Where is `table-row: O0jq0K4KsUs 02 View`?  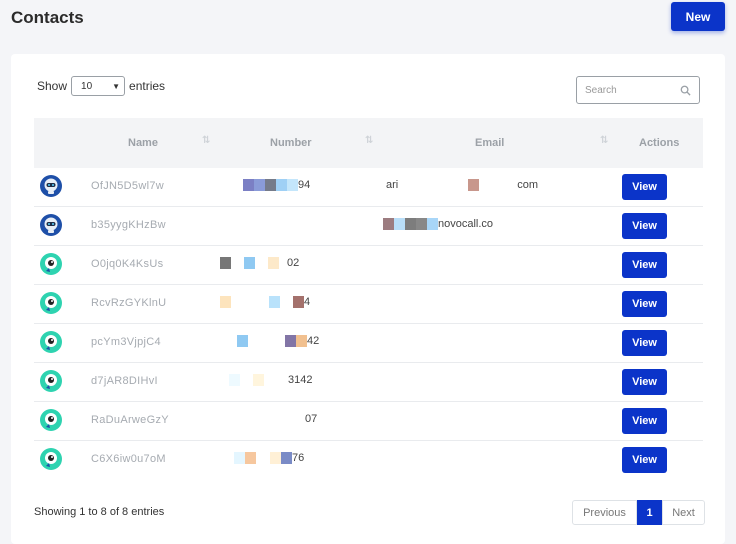 table-row: O0jq0K4KsUs 02 View is located at coordinates (368, 265).